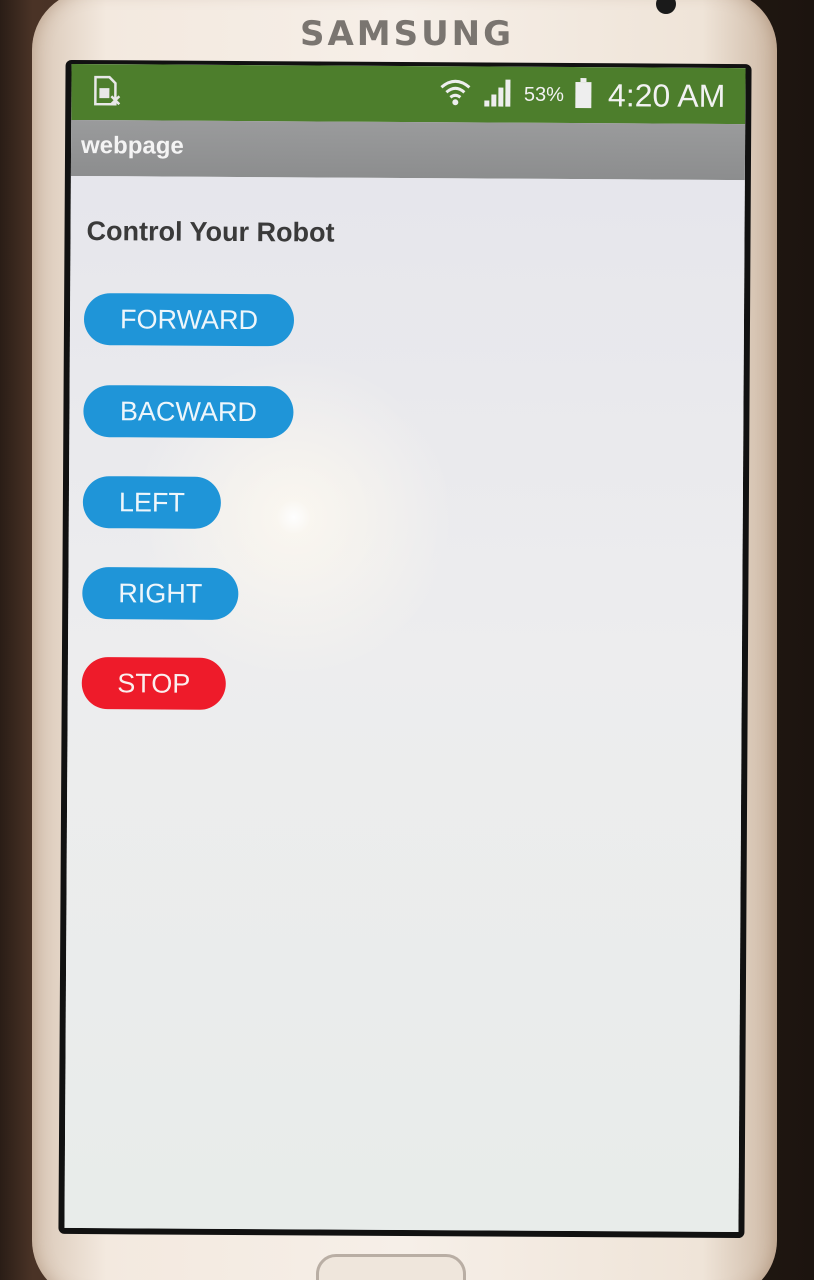 The image size is (814, 1280). What do you see at coordinates (391, 1267) in the screenshot?
I see `home-button` at bounding box center [391, 1267].